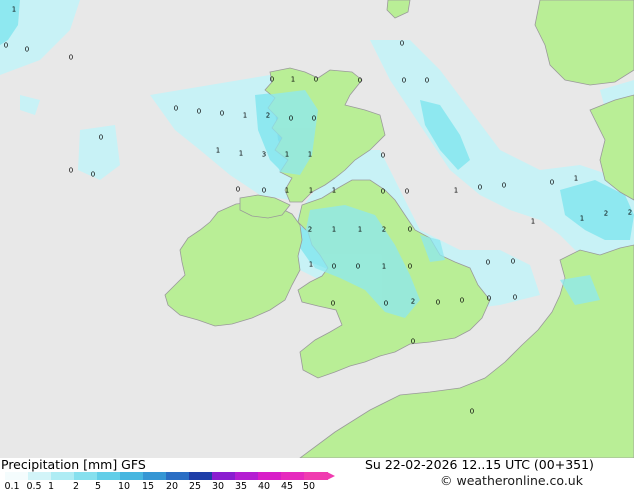 The width and height of the screenshot is (634, 492). I want to click on legend-tick-label: 40, so click(264, 486).